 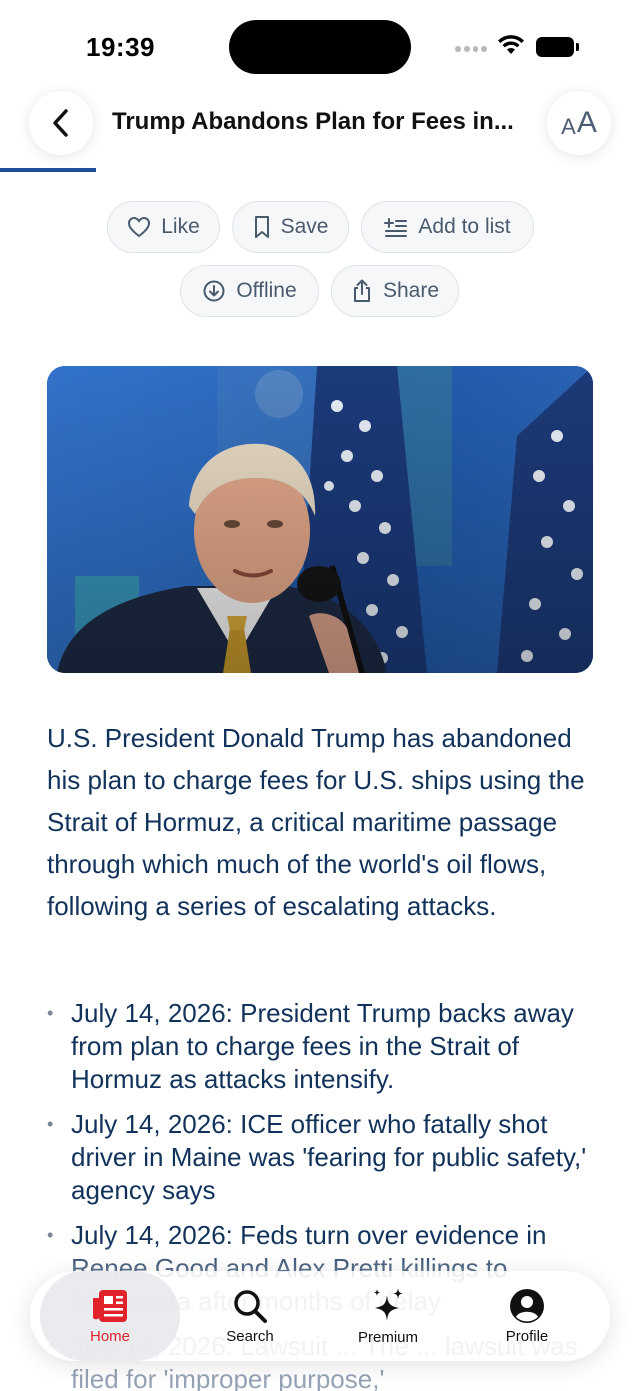 What do you see at coordinates (387, 1337) in the screenshot?
I see `tab-premium-label: Premium` at bounding box center [387, 1337].